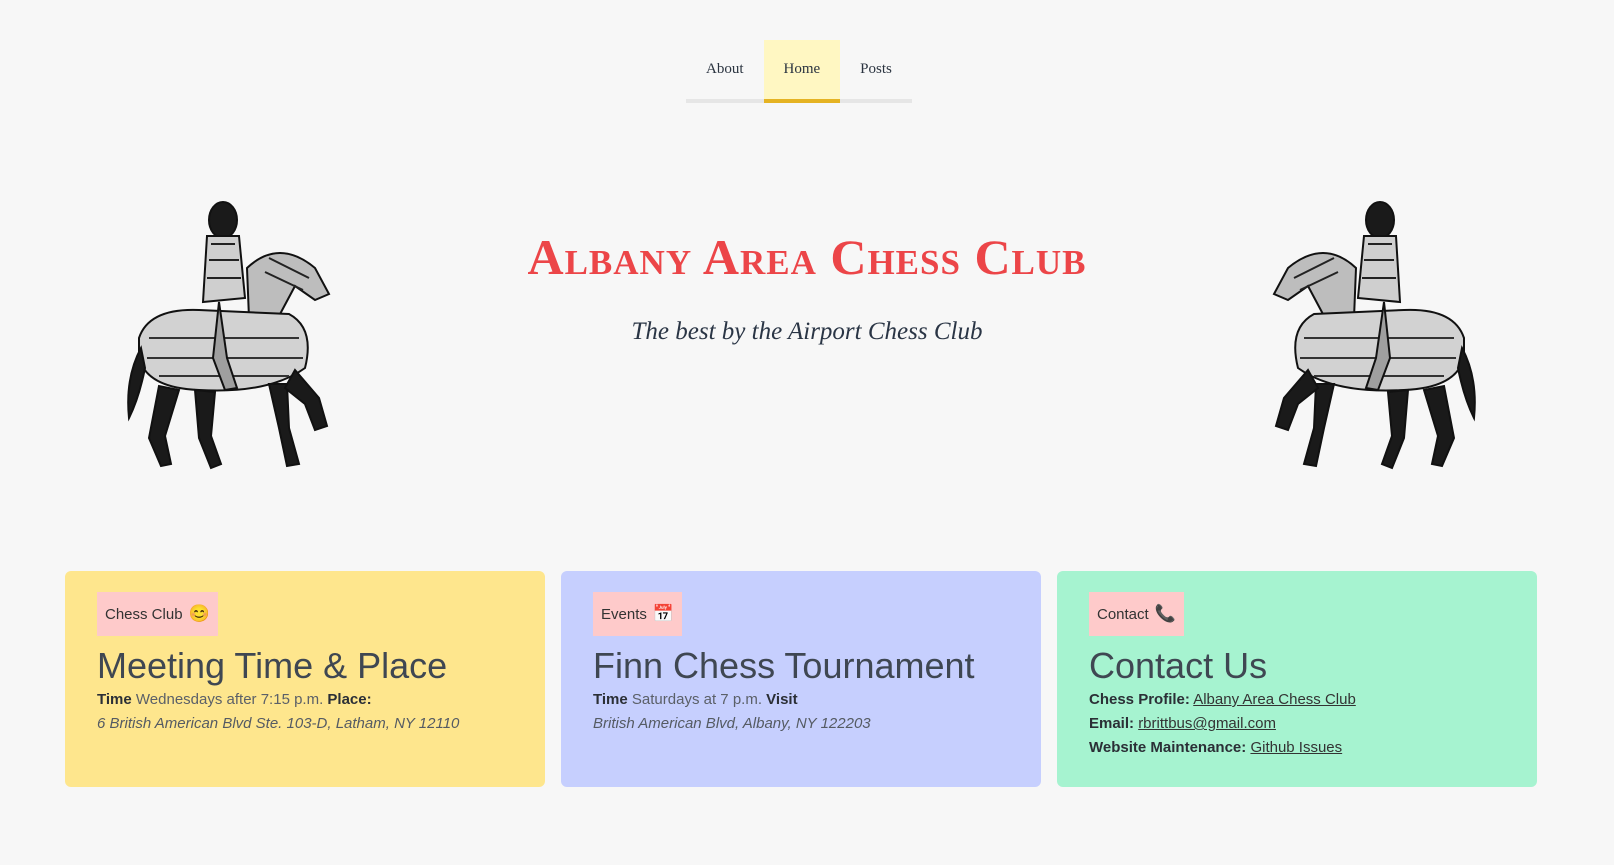  What do you see at coordinates (696, 699) in the screenshot?
I see `time-value: Saturdays at 7 p.m.` at bounding box center [696, 699].